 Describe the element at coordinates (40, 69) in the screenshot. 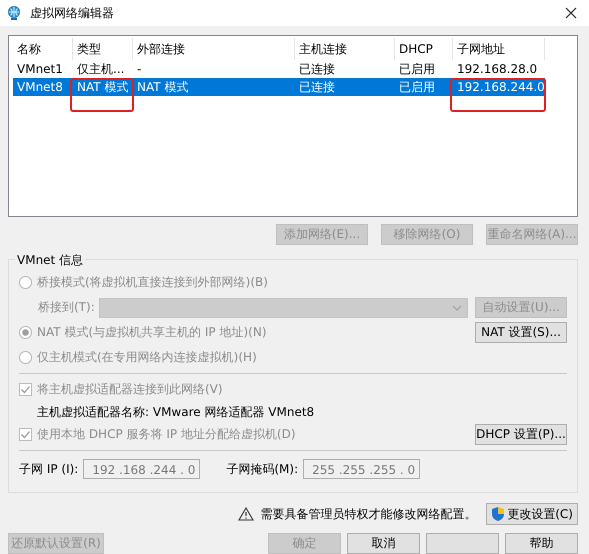

I see `table-cell: VMnet1` at that location.